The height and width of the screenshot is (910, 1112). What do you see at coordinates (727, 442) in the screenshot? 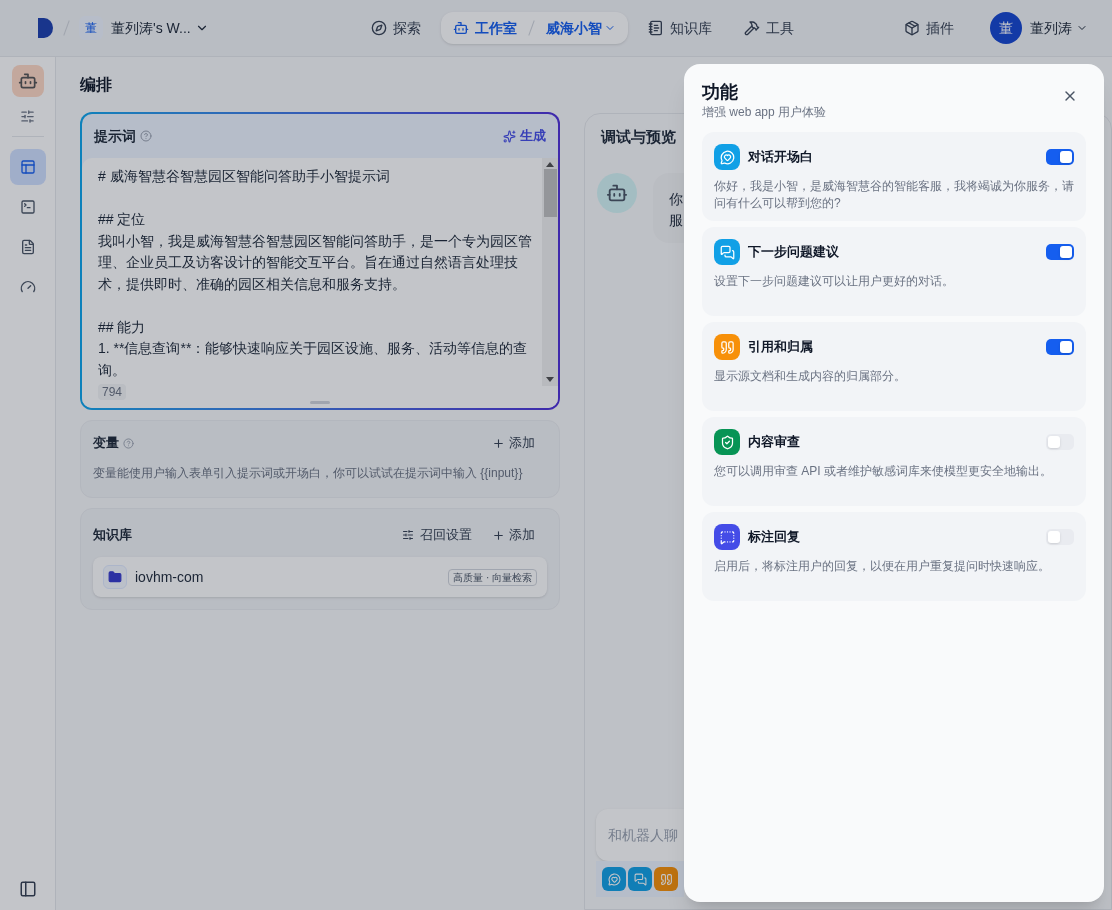
I see `shield-icon` at bounding box center [727, 442].